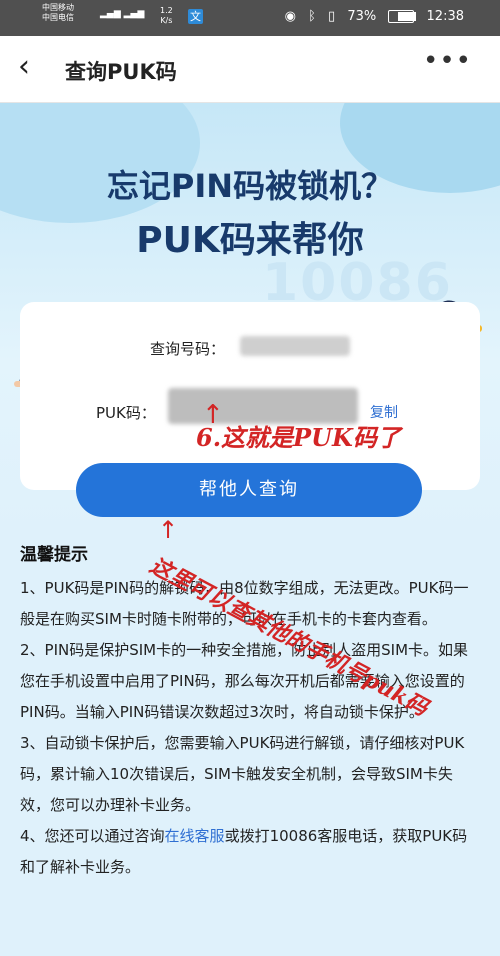 The width and height of the screenshot is (500, 956). I want to click on app-notification-icon: 文, so click(195, 16).